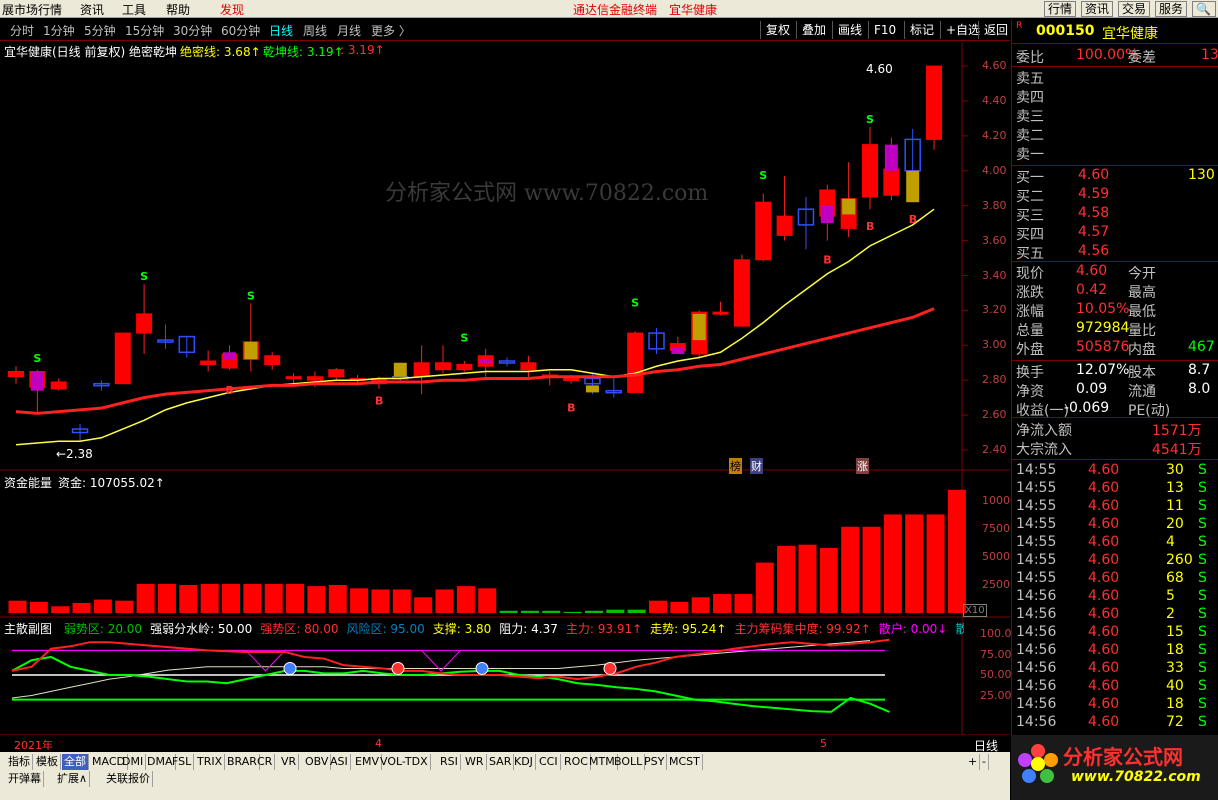 The width and height of the screenshot is (1218, 800). I want to click on bottom-option-tab: 扩展∧, so click(73, 779).